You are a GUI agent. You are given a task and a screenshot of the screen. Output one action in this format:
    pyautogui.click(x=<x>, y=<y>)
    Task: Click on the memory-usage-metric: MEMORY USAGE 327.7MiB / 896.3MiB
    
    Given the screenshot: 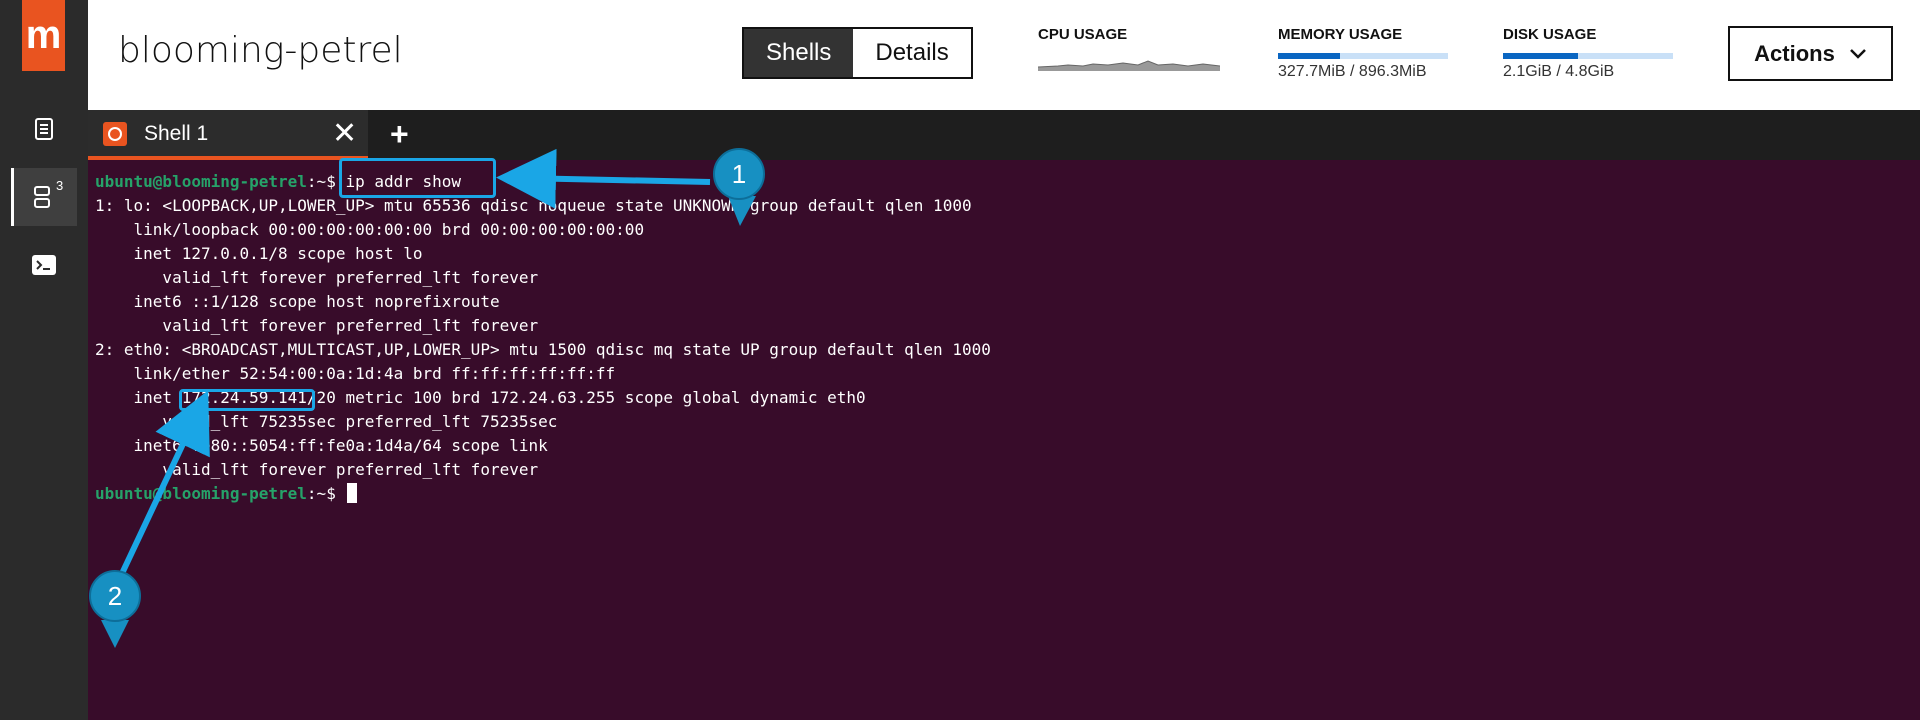 What is the action you would take?
    pyautogui.click(x=1363, y=53)
    